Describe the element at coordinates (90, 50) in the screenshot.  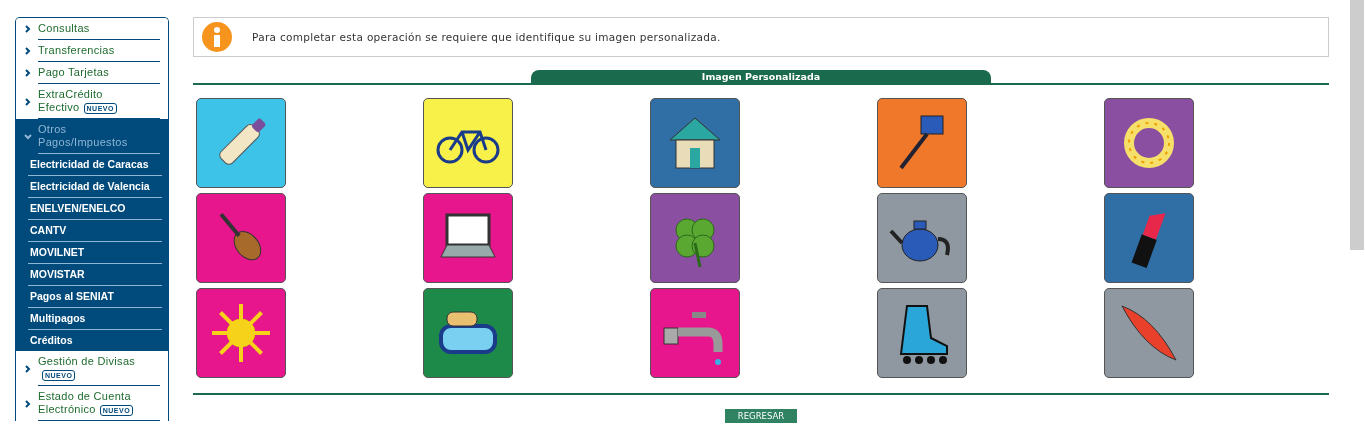
I see `menu-item: Transferencias` at that location.